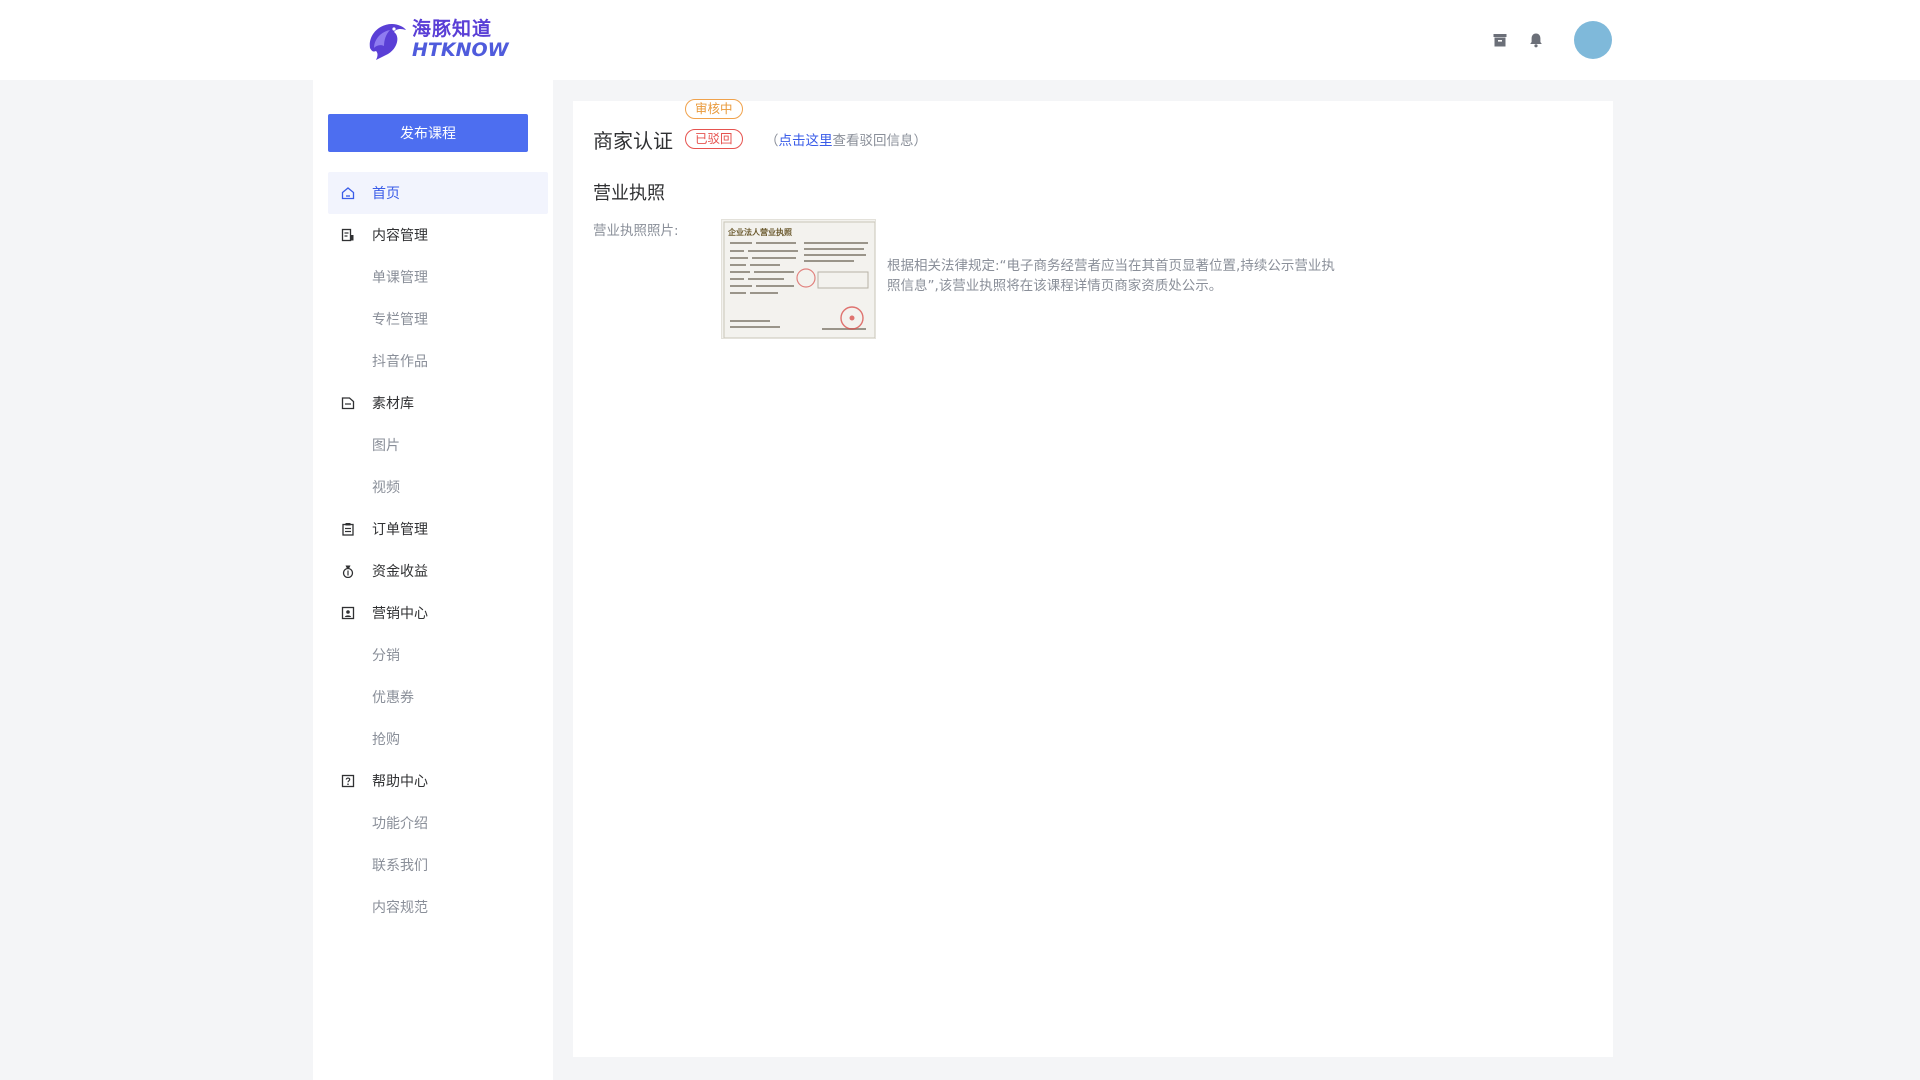  Describe the element at coordinates (806, 141) in the screenshot. I see `view-rejection-link: 点击这里` at that location.